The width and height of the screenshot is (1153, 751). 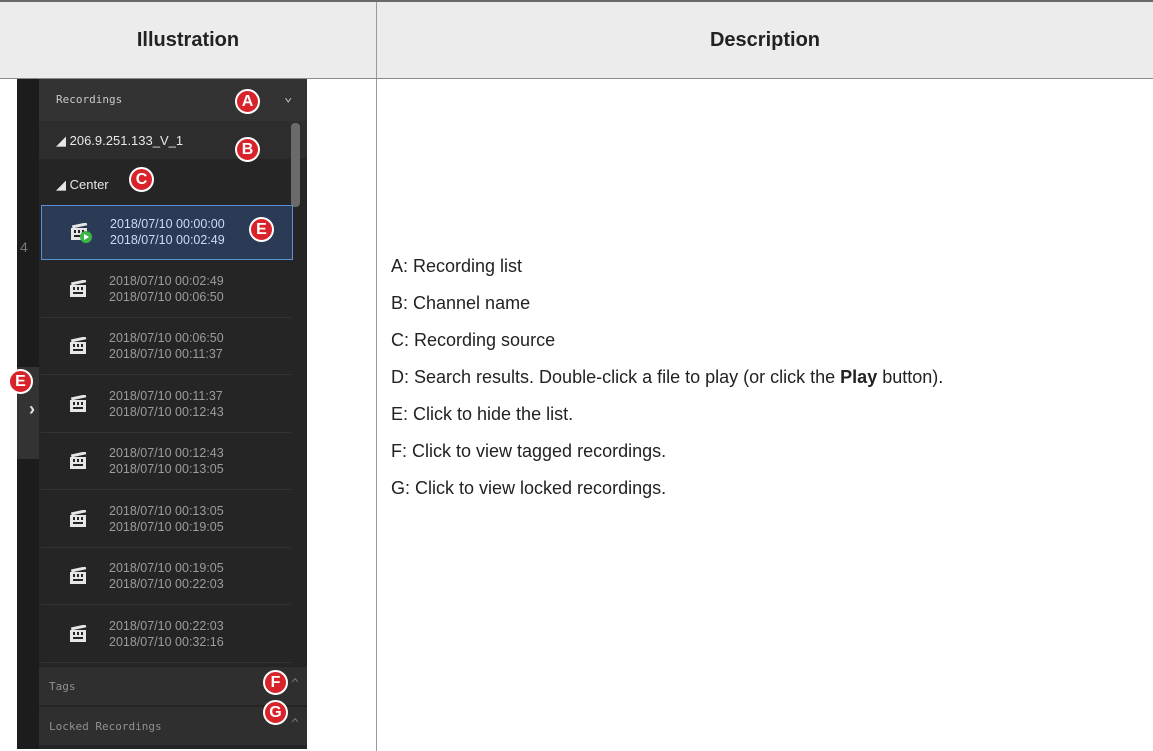 I want to click on recording-time-range: 2018/07/10 00:13:05 2018/07/10 00:19:05, so click(x=166, y=519).